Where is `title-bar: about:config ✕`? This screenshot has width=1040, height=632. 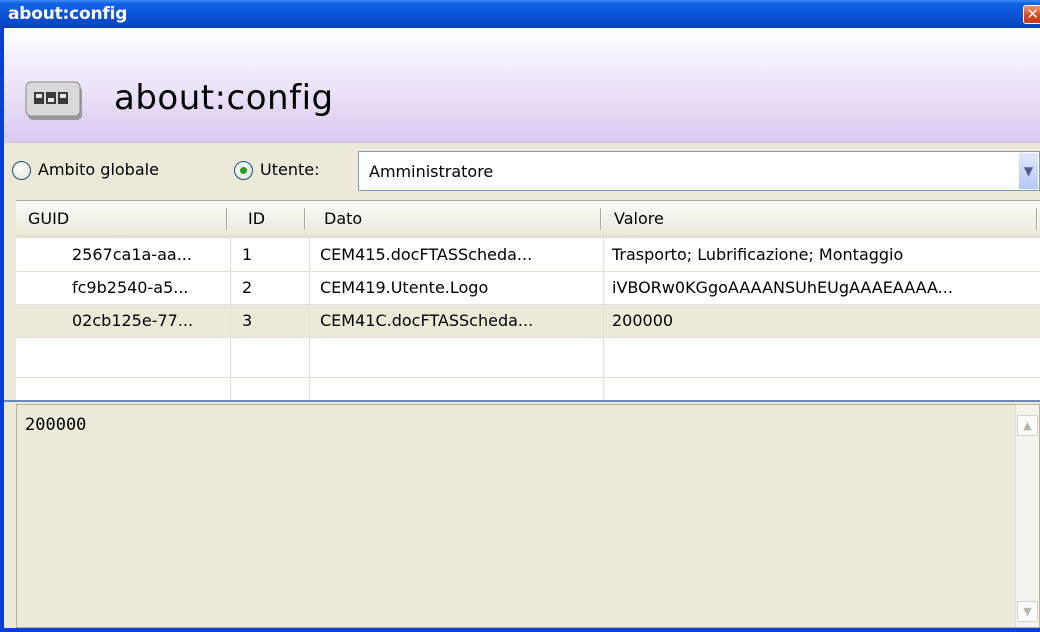
title-bar: about:config ✕ is located at coordinates (520, 14).